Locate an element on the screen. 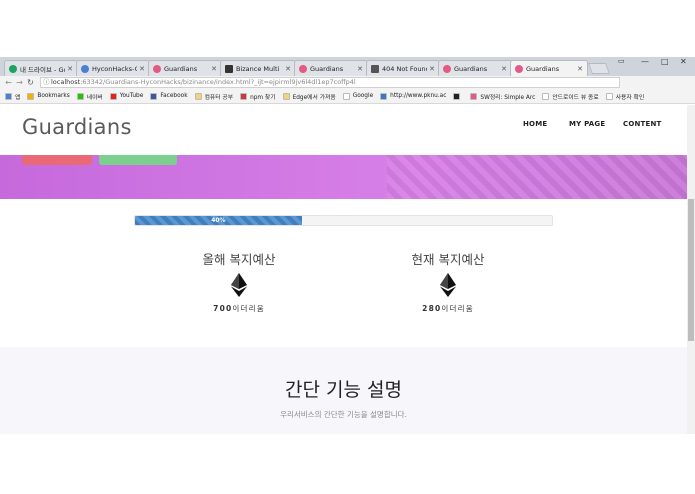 The width and height of the screenshot is (695, 494). bookmark-item: http://www.pknu.ac is located at coordinates (413, 96).